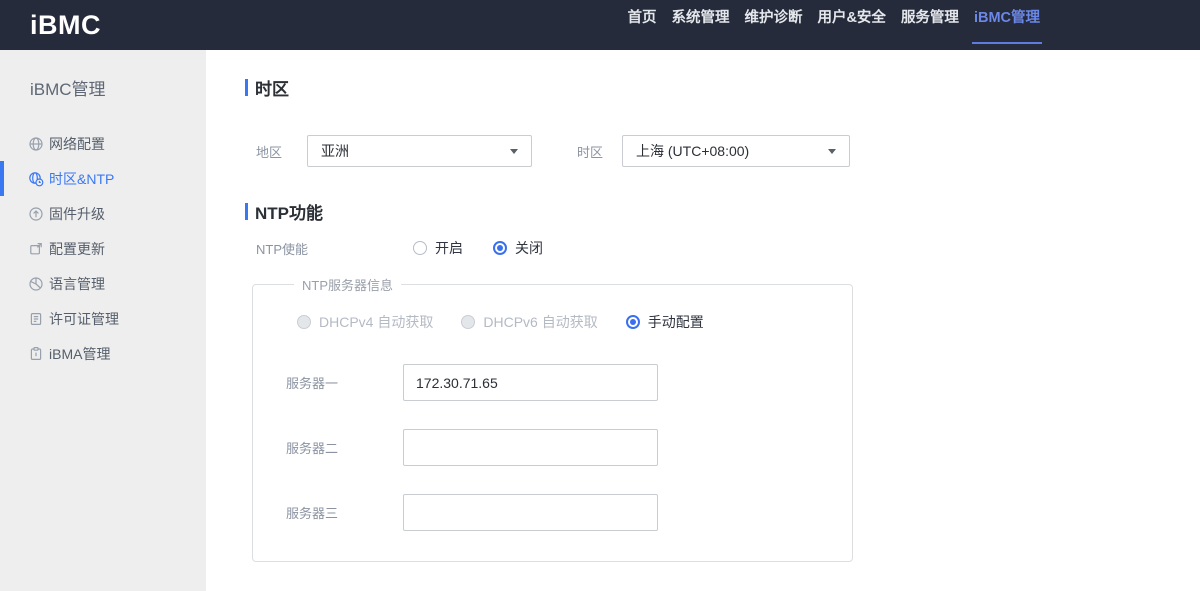 This screenshot has width=1200, height=591. I want to click on config-update-icon, so click(36, 249).